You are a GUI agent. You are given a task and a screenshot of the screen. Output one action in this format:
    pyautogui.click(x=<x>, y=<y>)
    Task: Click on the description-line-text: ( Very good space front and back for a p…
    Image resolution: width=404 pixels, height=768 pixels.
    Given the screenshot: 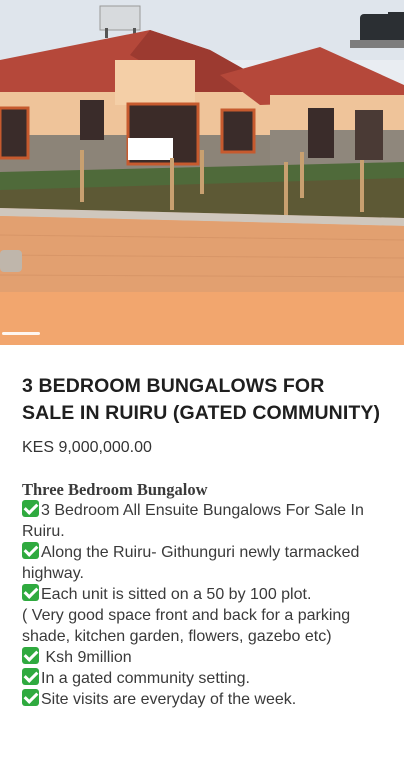 What is the action you would take?
    pyautogui.click(x=186, y=626)
    